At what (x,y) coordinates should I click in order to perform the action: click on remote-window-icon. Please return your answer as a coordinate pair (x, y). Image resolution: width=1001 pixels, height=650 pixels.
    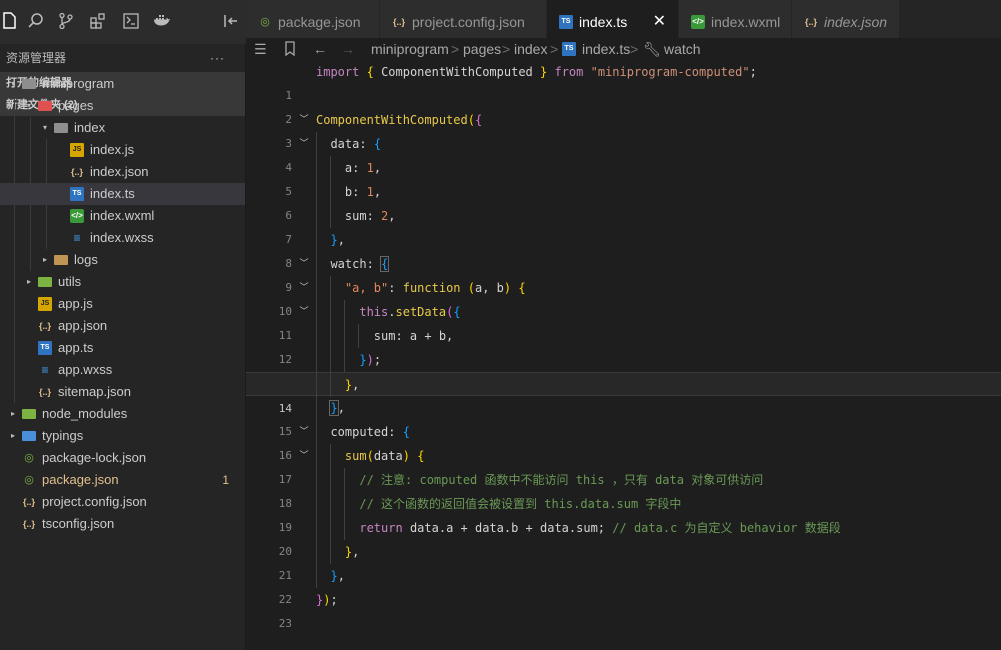
    Looking at the image, I should click on (132, 22).